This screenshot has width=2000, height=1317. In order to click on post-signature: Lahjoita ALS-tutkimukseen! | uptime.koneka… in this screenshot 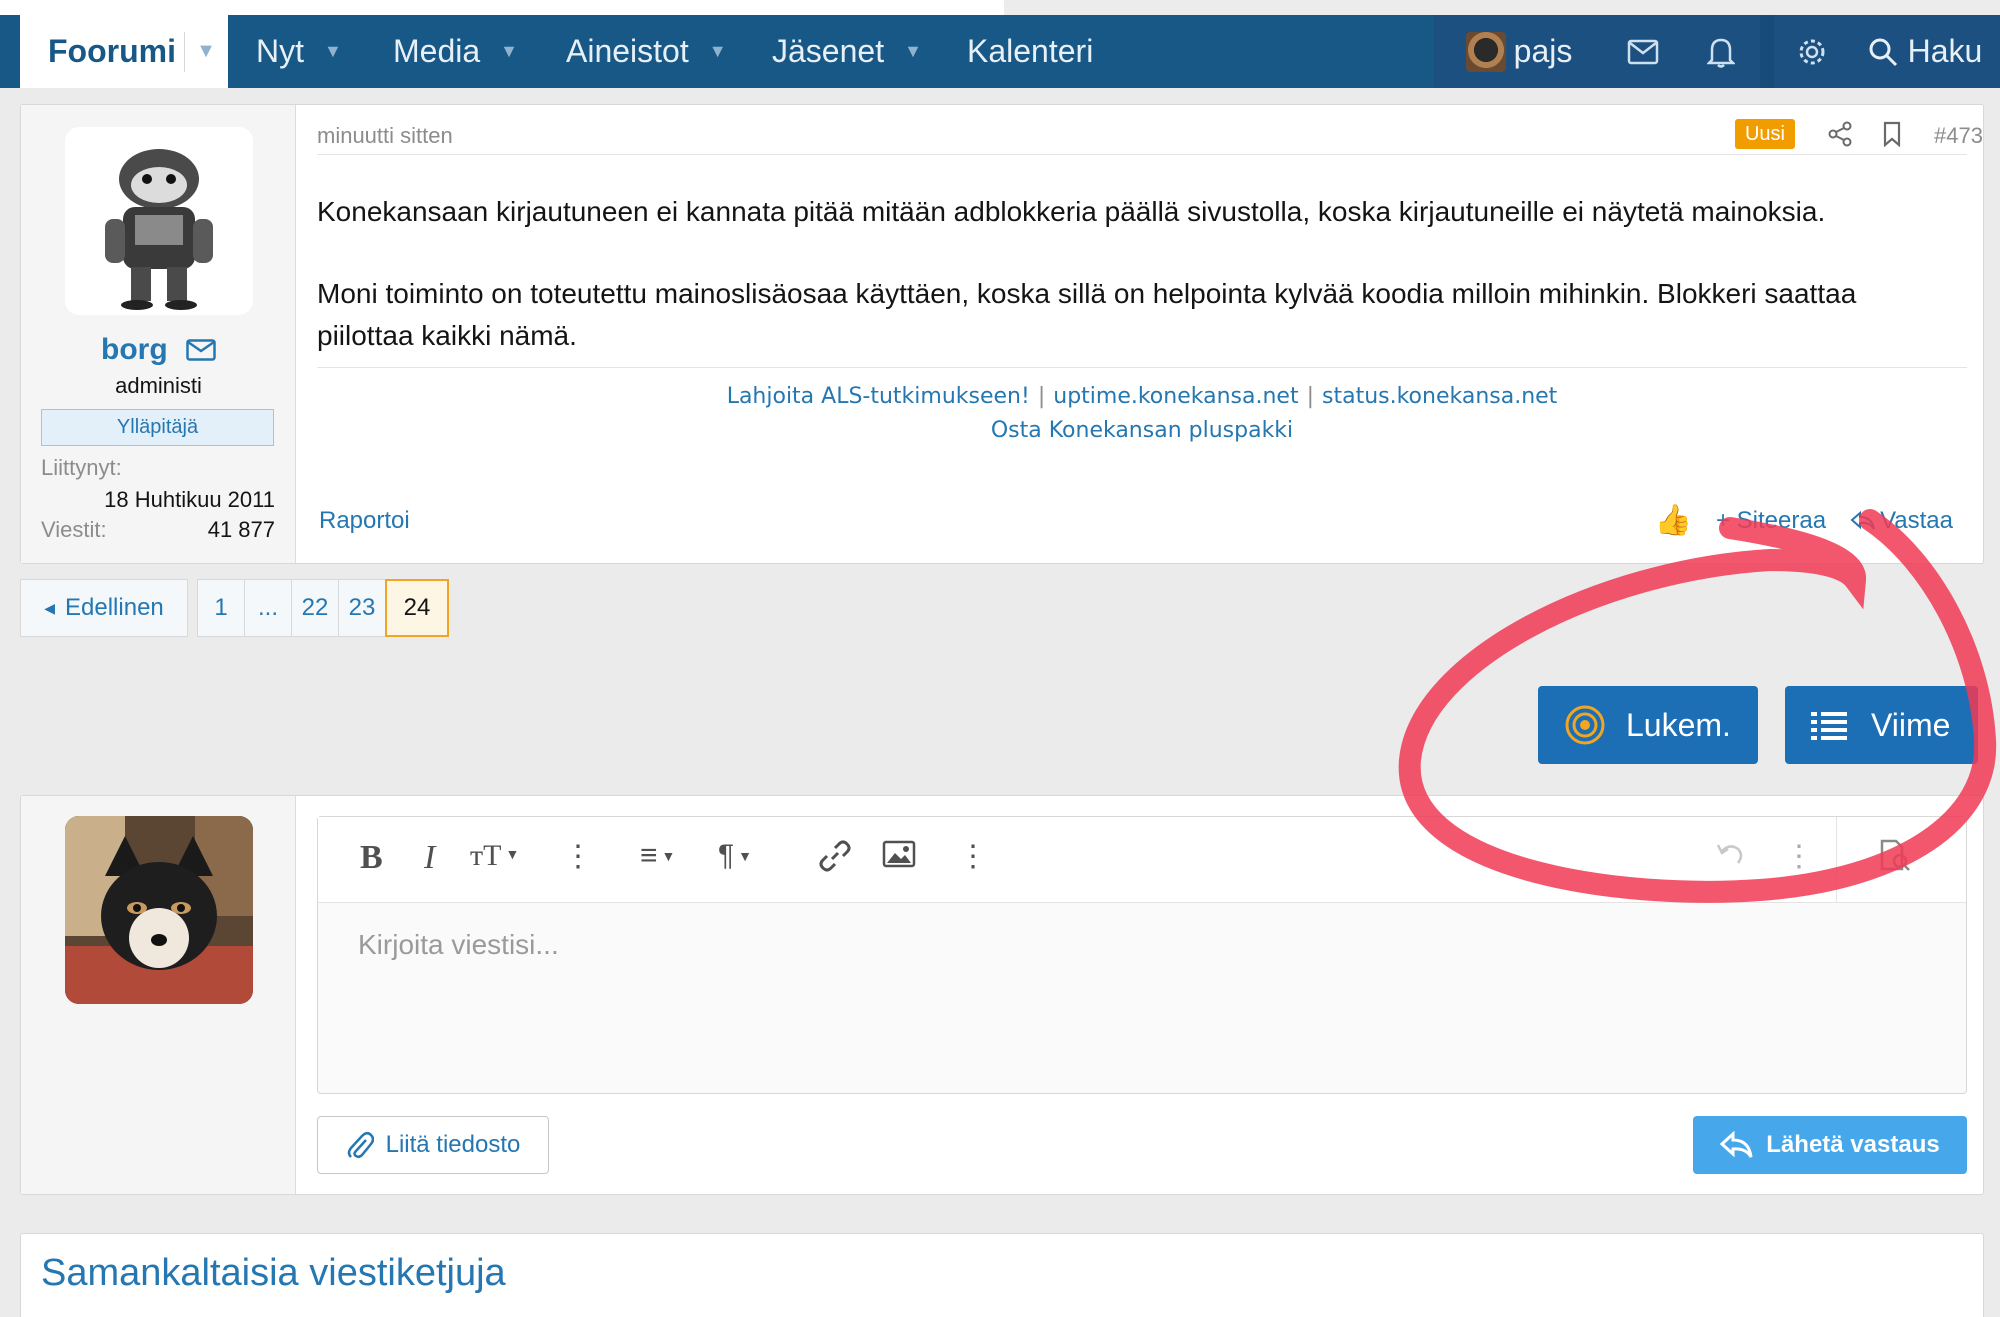, I will do `click(1142, 407)`.